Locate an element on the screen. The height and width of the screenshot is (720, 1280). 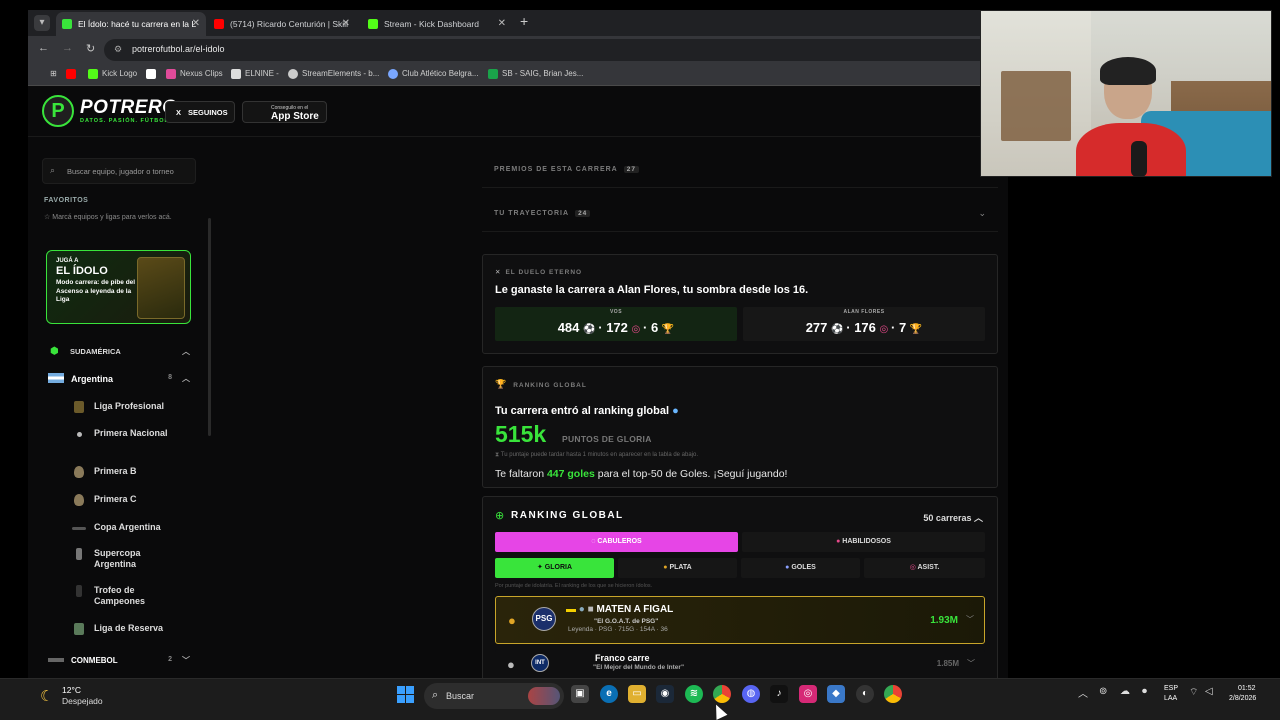
potrero-logo-icon: P is located at coordinates (58, 111).